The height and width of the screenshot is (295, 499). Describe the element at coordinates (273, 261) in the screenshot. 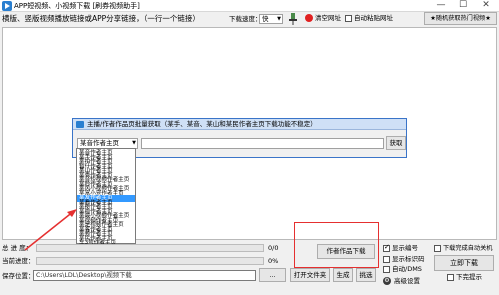

I see `current-progress-value: 0%` at that location.